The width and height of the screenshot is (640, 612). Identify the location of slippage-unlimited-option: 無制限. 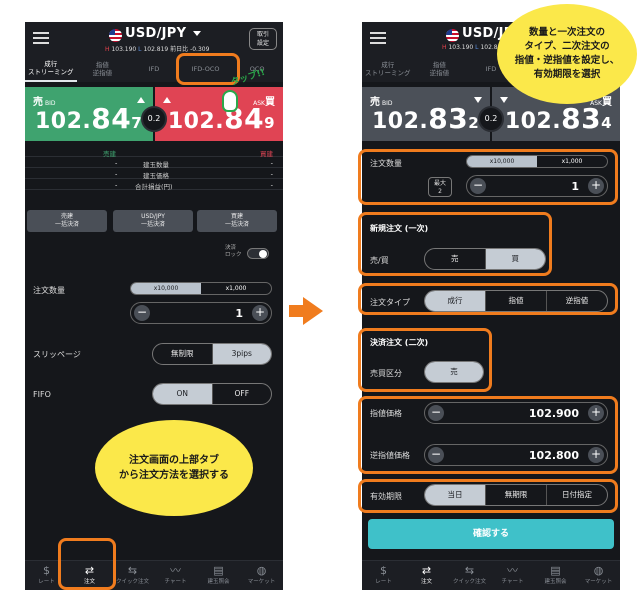
(182, 354).